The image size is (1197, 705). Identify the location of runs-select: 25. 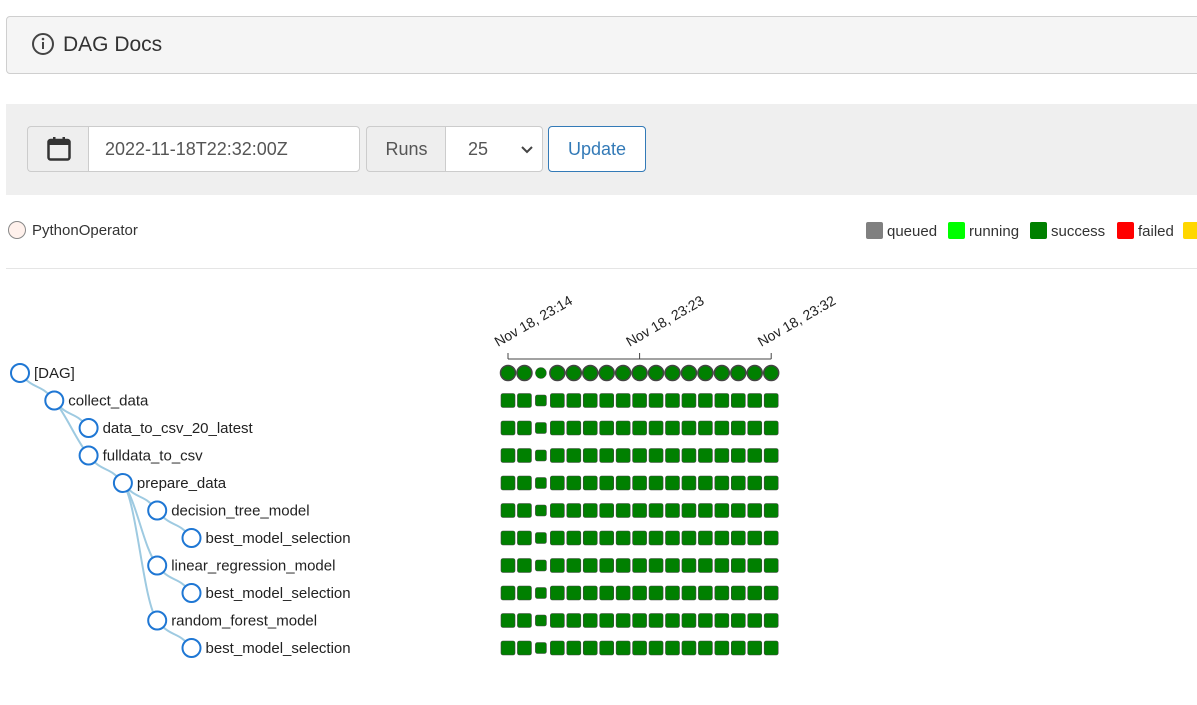
(494, 149).